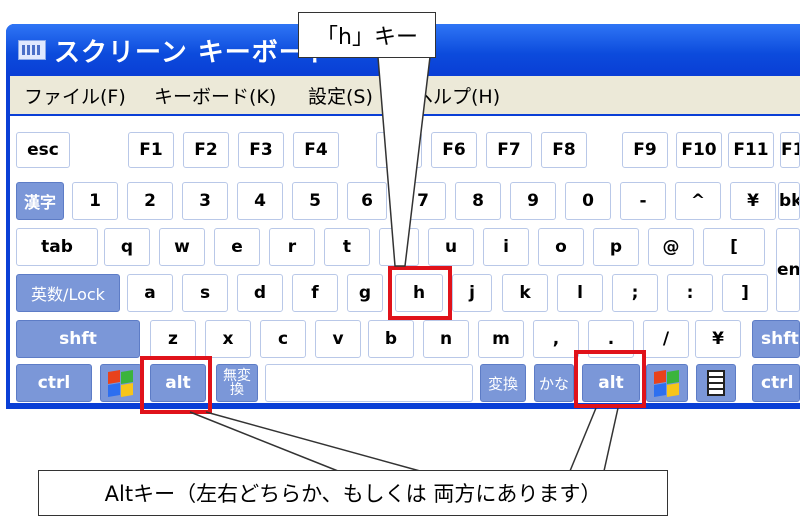 This screenshot has width=800, height=522. I want to click on callout-h-key: 「h」キー, so click(367, 35).